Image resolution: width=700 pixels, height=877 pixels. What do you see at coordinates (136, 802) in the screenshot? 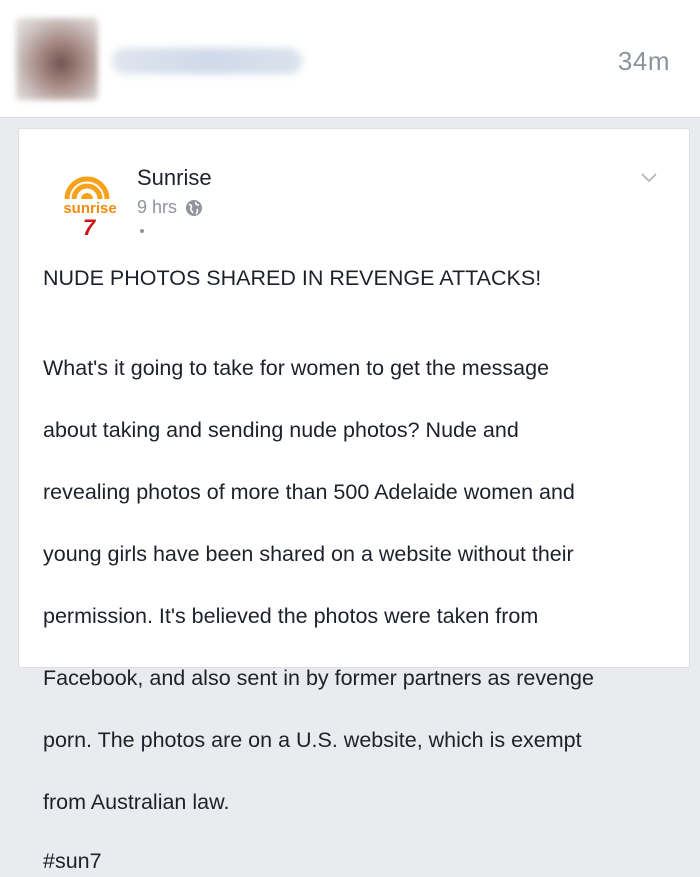
I see `body-line: from Australian law.` at bounding box center [136, 802].